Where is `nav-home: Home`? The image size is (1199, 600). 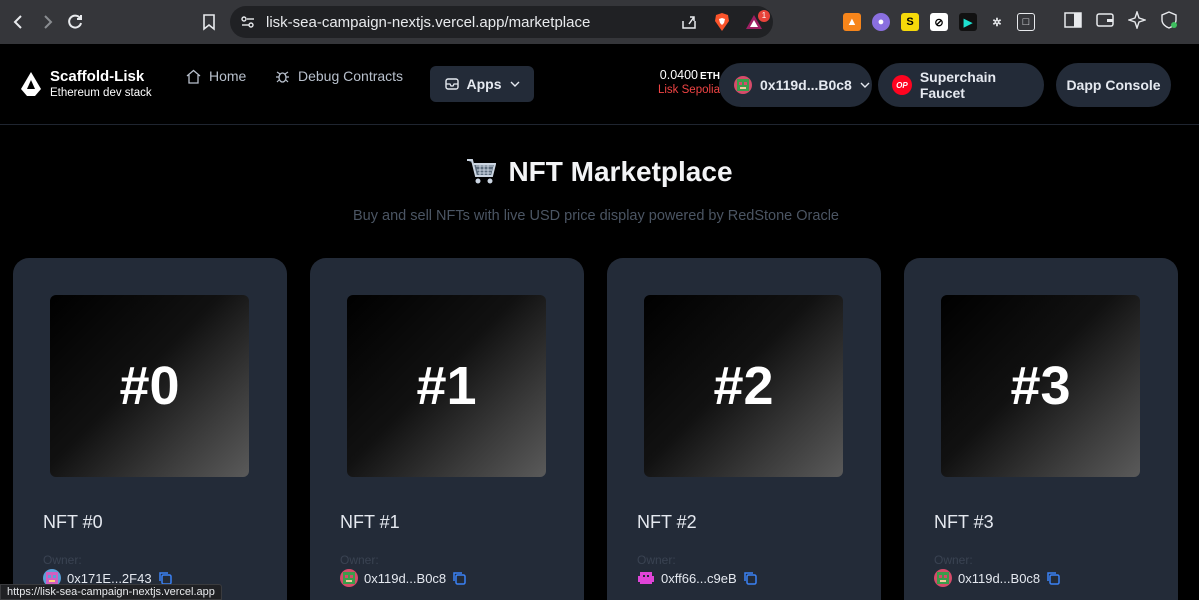 nav-home: Home is located at coordinates (216, 76).